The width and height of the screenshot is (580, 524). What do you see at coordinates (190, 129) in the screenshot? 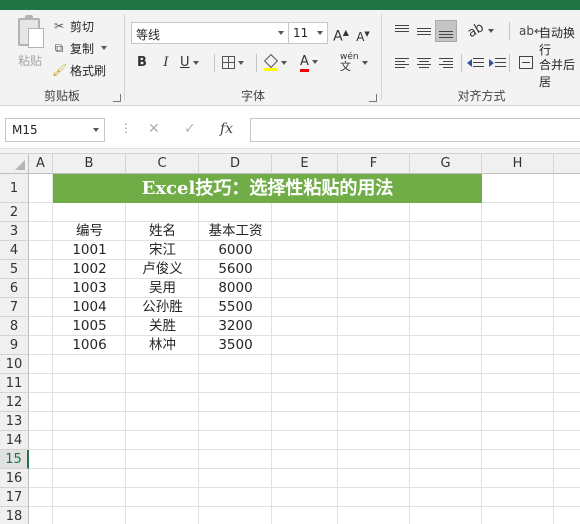
I see `enter-icon: ✓` at bounding box center [190, 129].